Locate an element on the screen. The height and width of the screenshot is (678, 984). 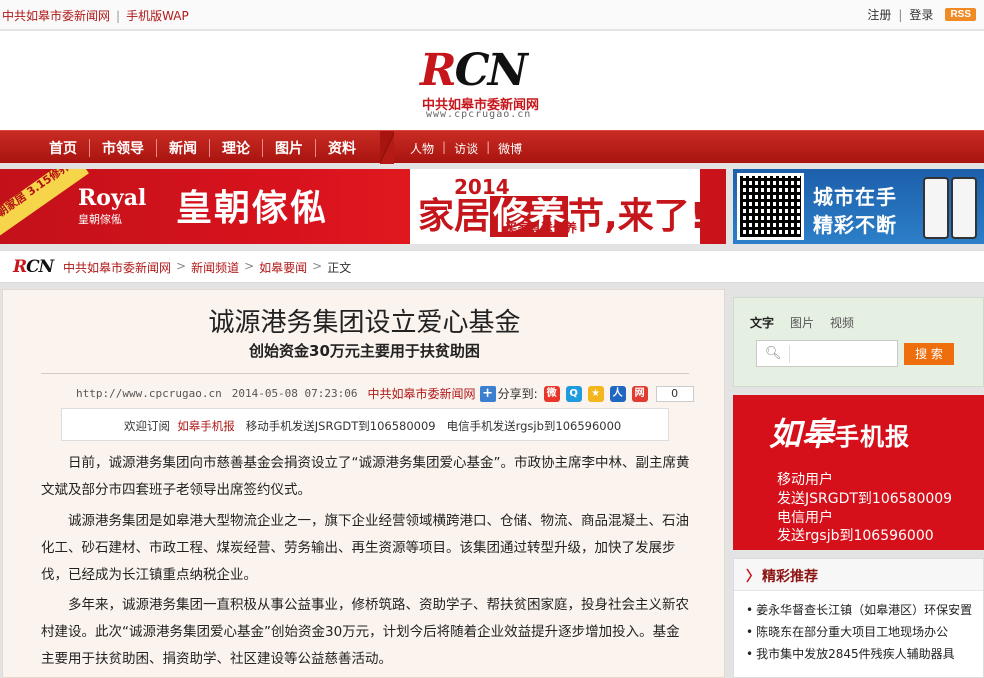
banner-royal-logo: Royal is located at coordinates (112, 198).